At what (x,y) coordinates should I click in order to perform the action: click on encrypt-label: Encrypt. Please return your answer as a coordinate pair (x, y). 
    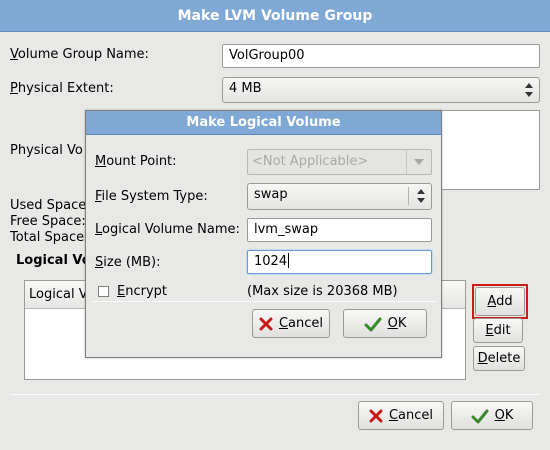
    Looking at the image, I should click on (142, 292).